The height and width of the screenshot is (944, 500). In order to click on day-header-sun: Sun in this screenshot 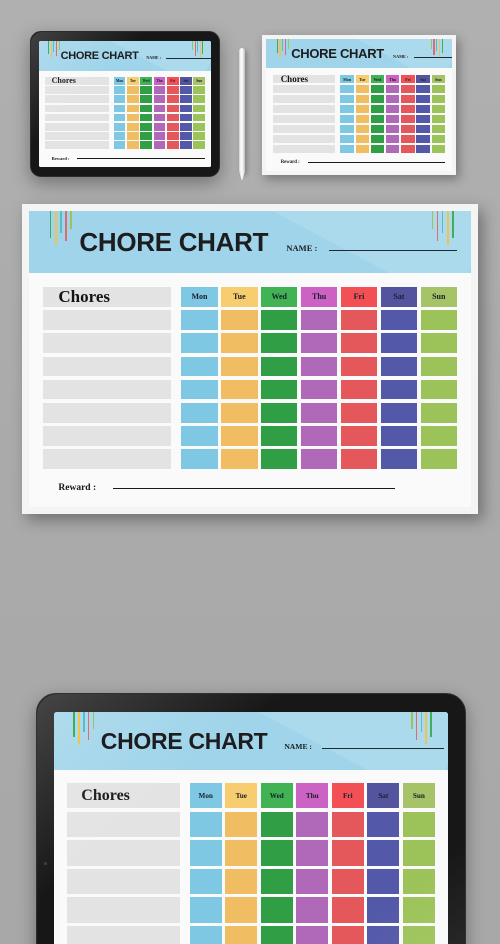, I will do `click(439, 297)`.